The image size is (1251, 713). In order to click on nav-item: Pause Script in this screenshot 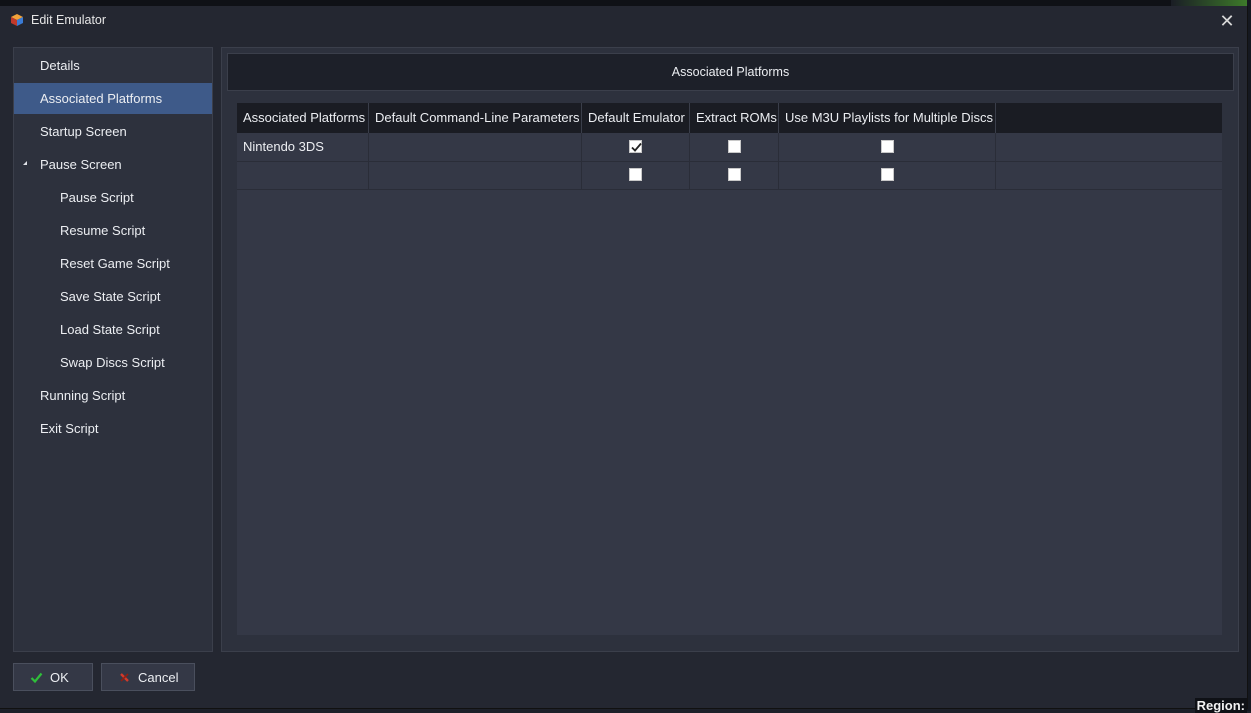, I will do `click(113, 197)`.